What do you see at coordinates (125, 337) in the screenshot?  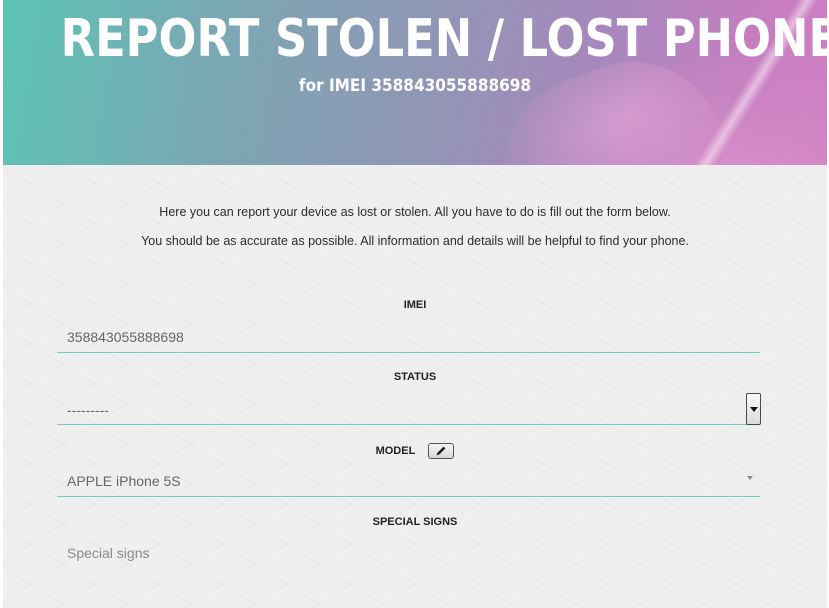 I see `imei-field-value: 358843055888698` at bounding box center [125, 337].